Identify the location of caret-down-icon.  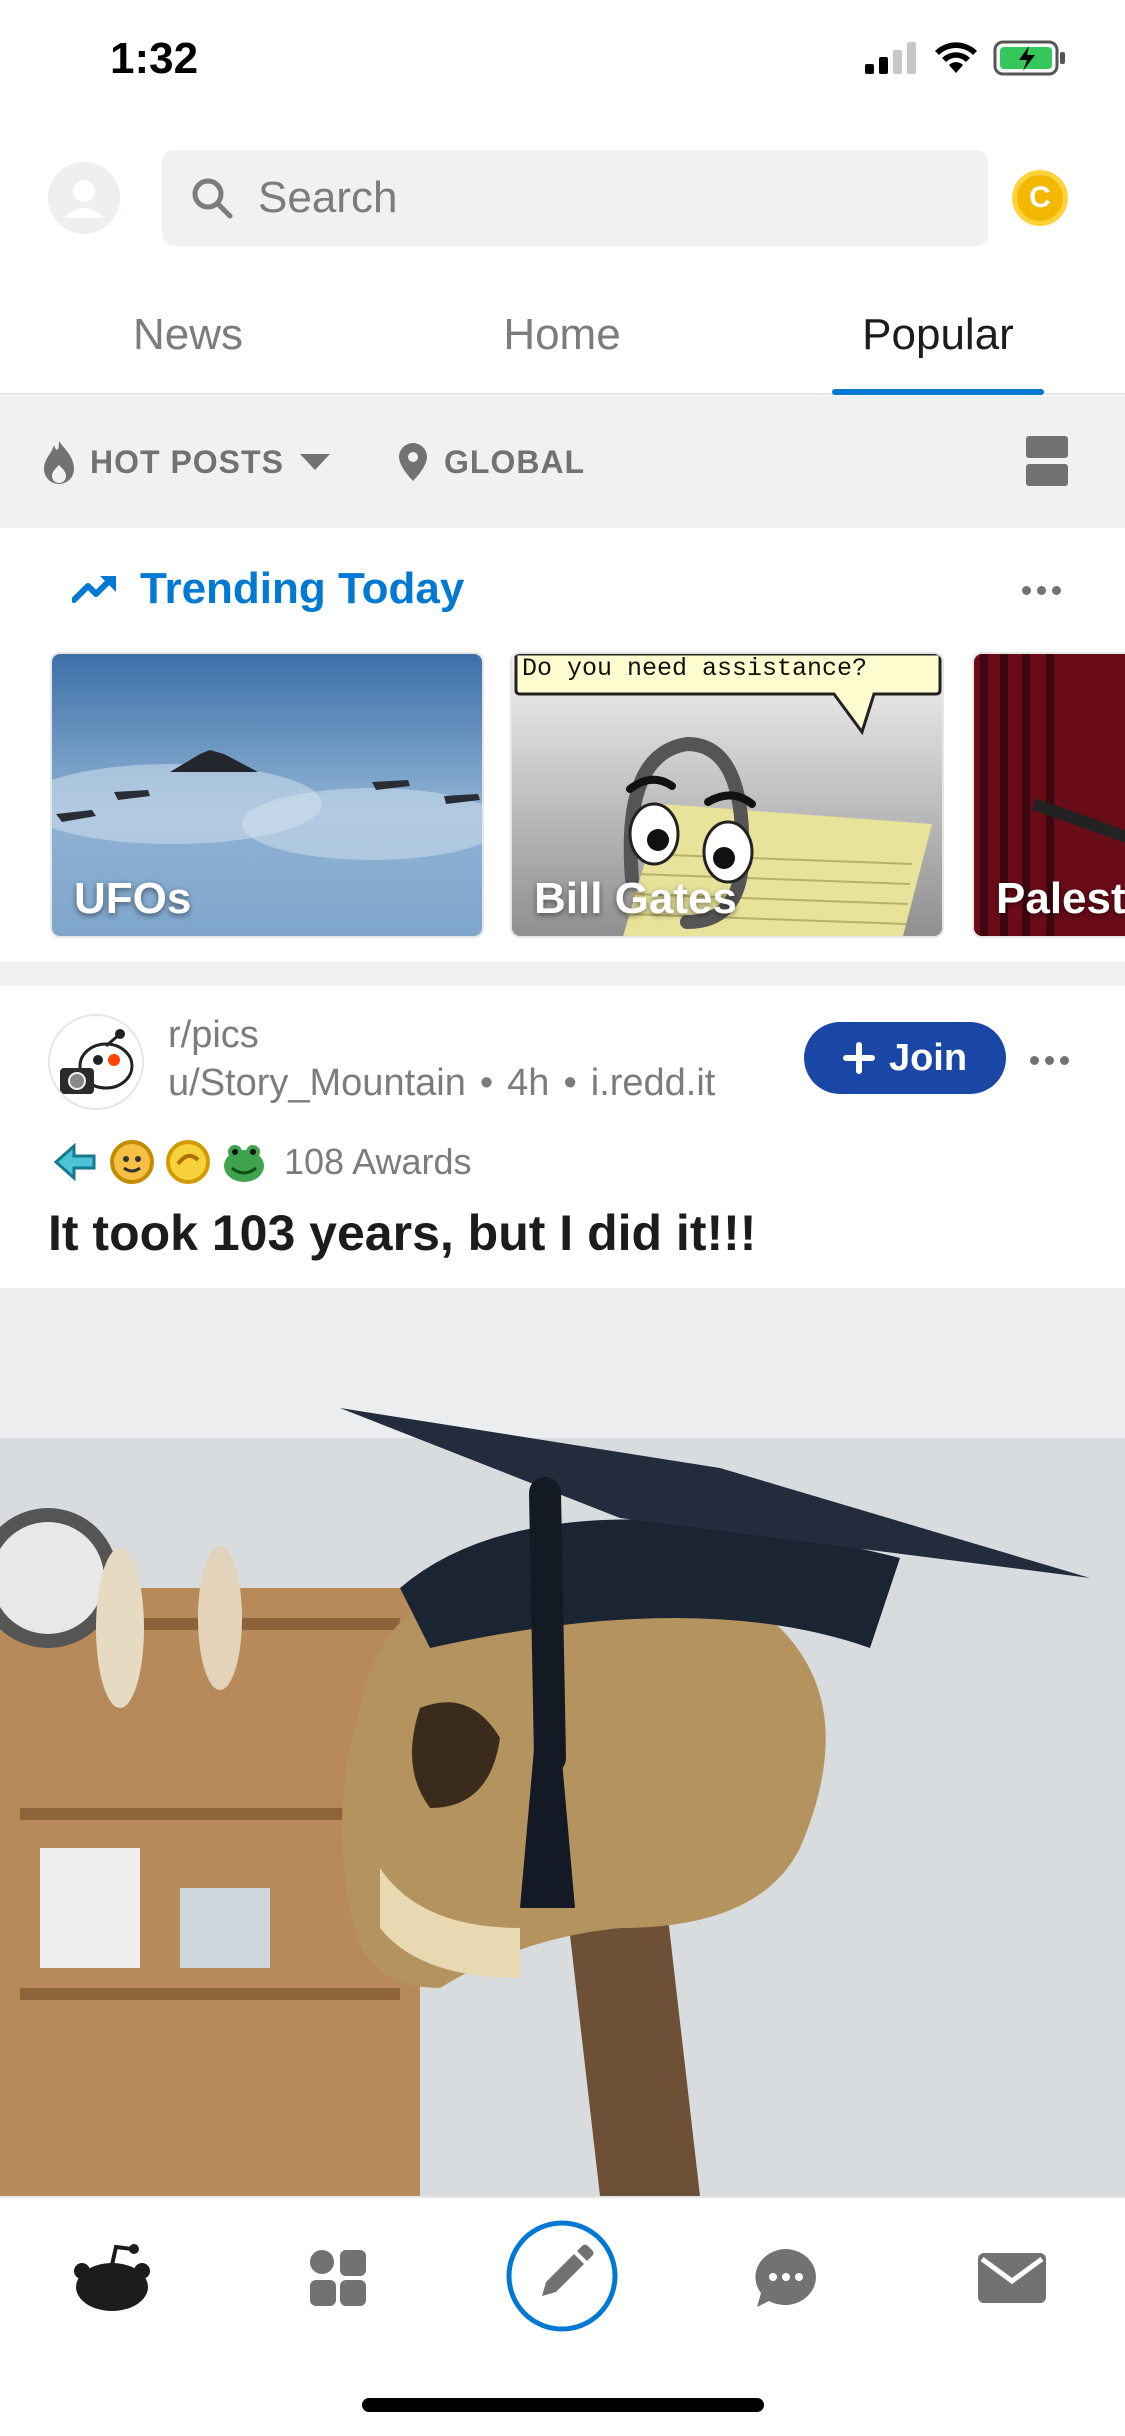
(314, 462).